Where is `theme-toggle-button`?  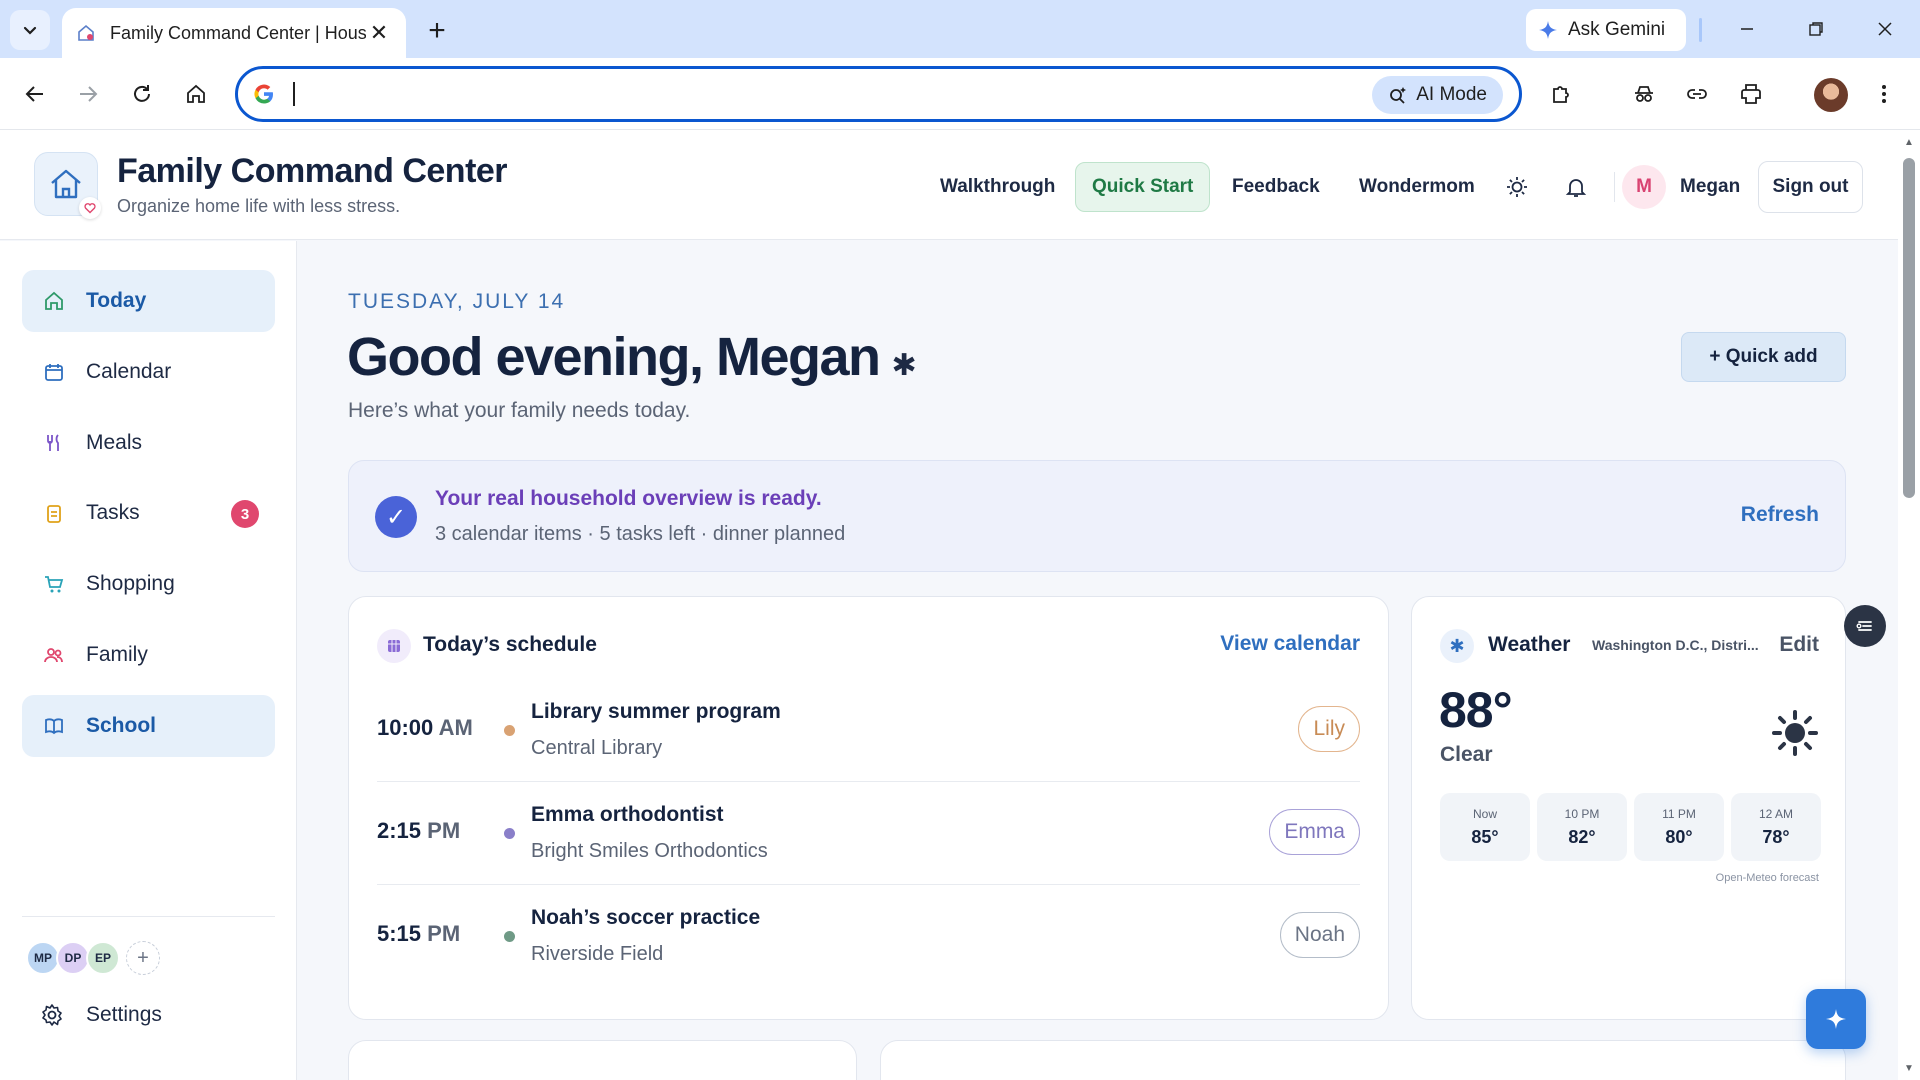
theme-toggle-button is located at coordinates (1517, 187).